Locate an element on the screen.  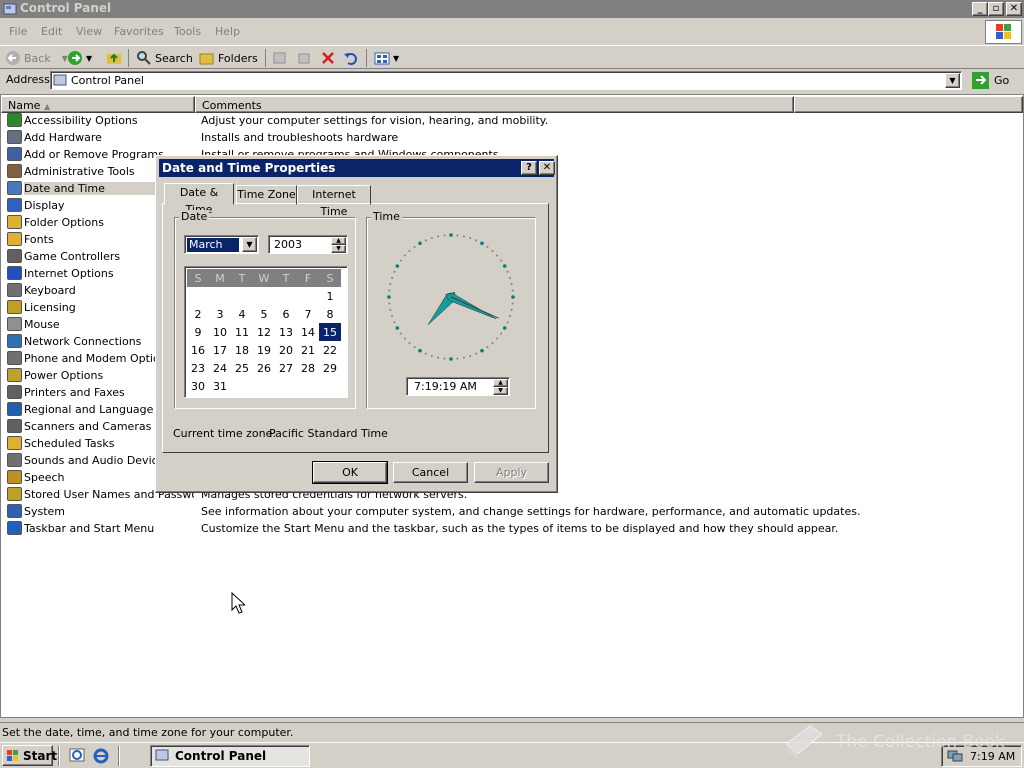
standard-toolbar: Back ▼ ▼ Search Folders ▼ is located at coordinates (512, 57).